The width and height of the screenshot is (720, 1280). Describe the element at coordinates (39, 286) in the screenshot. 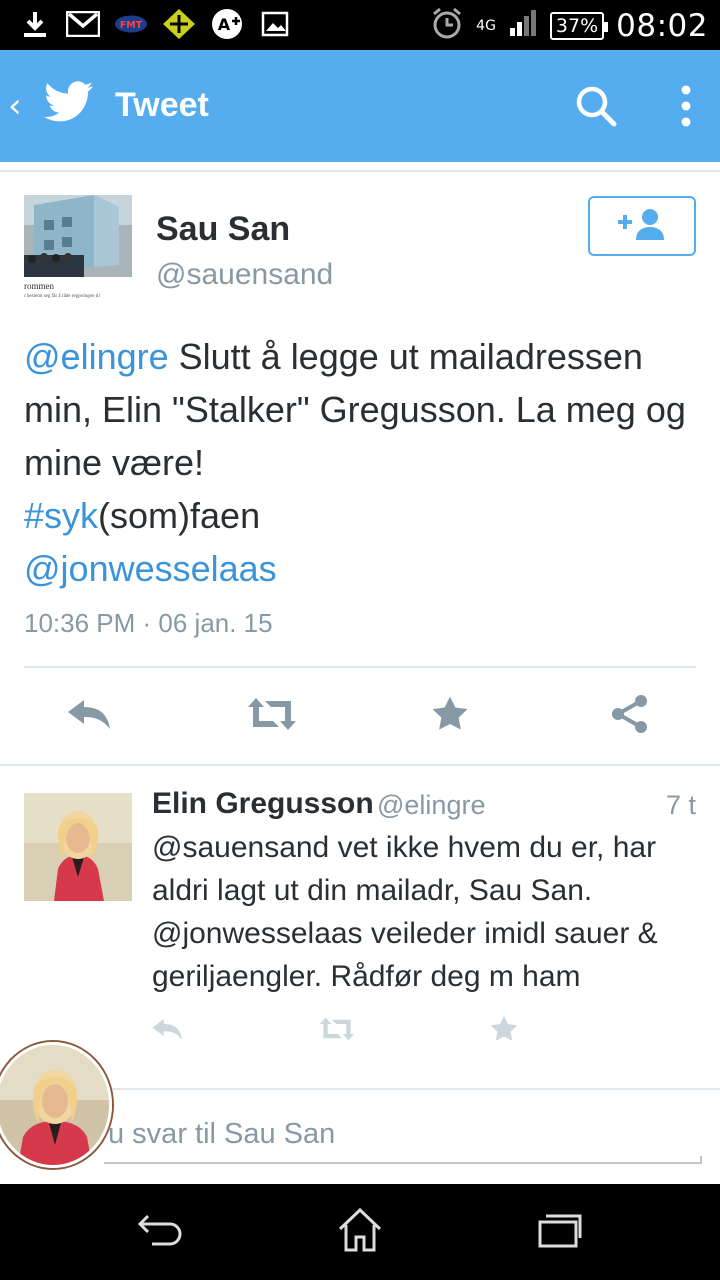

I see `avatar-caption: rommen` at that location.